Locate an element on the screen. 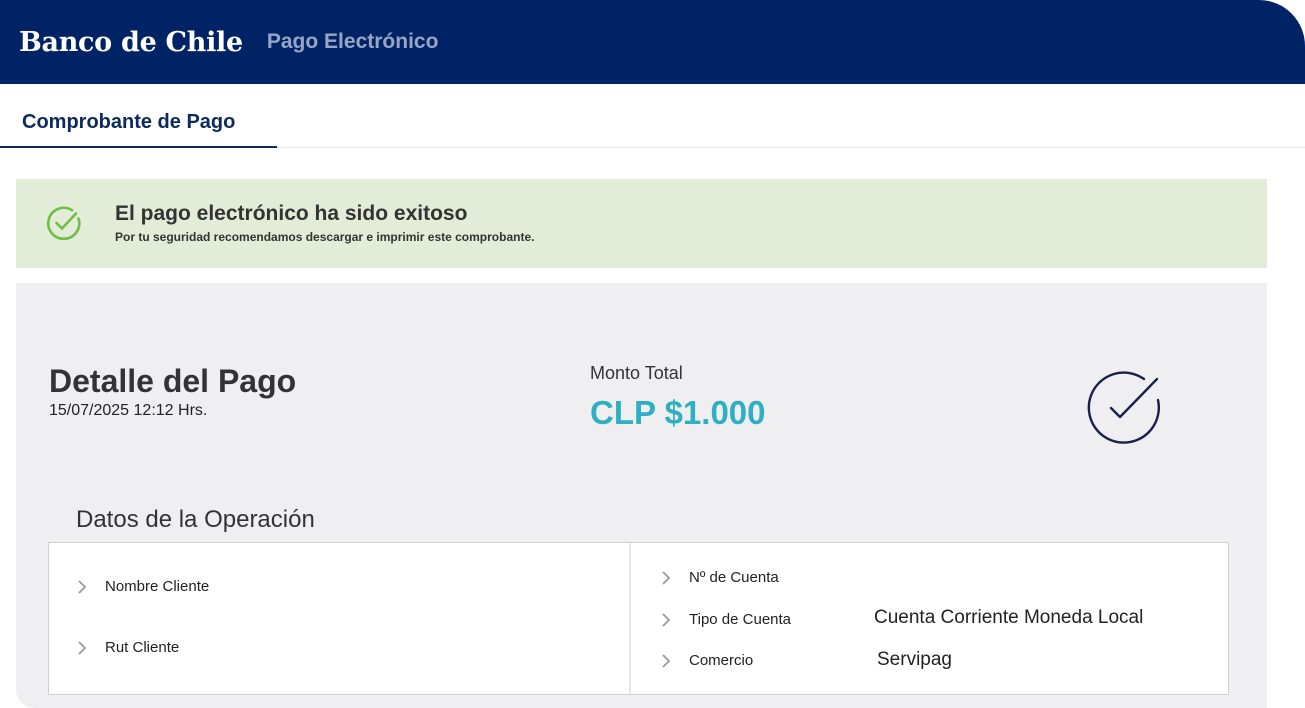  row-value: Cuenta Corriente Moneda Local is located at coordinates (1009, 617).